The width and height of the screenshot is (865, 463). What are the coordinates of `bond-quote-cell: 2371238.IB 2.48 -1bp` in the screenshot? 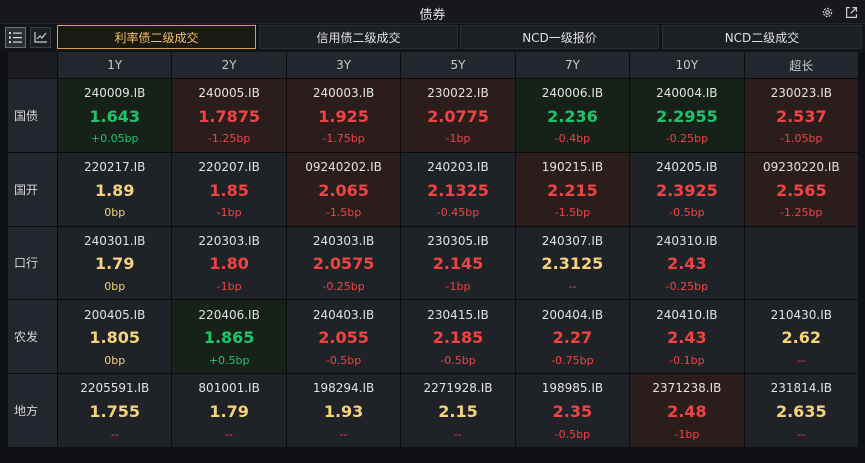 It's located at (687, 410).